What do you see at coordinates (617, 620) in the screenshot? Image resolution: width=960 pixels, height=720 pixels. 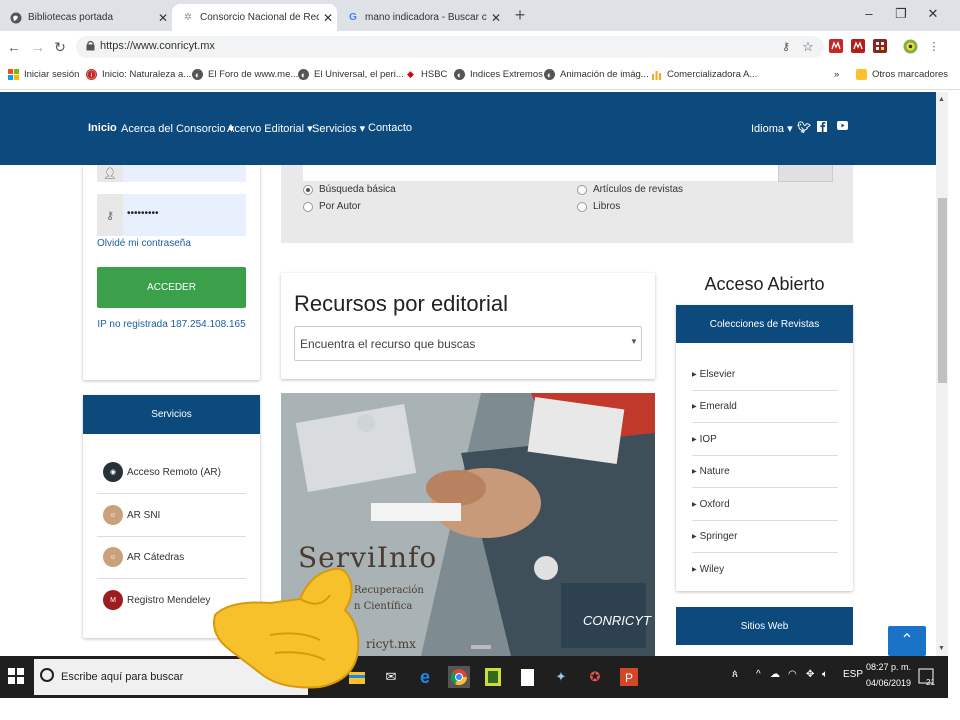 I see `conricyt-logo: CONRICYT` at bounding box center [617, 620].